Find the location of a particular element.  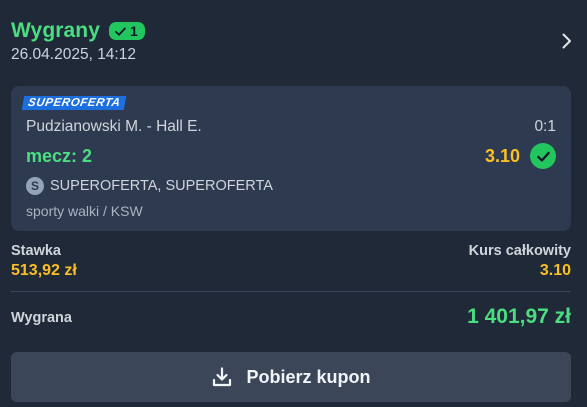

win-count: 1 is located at coordinates (134, 31).